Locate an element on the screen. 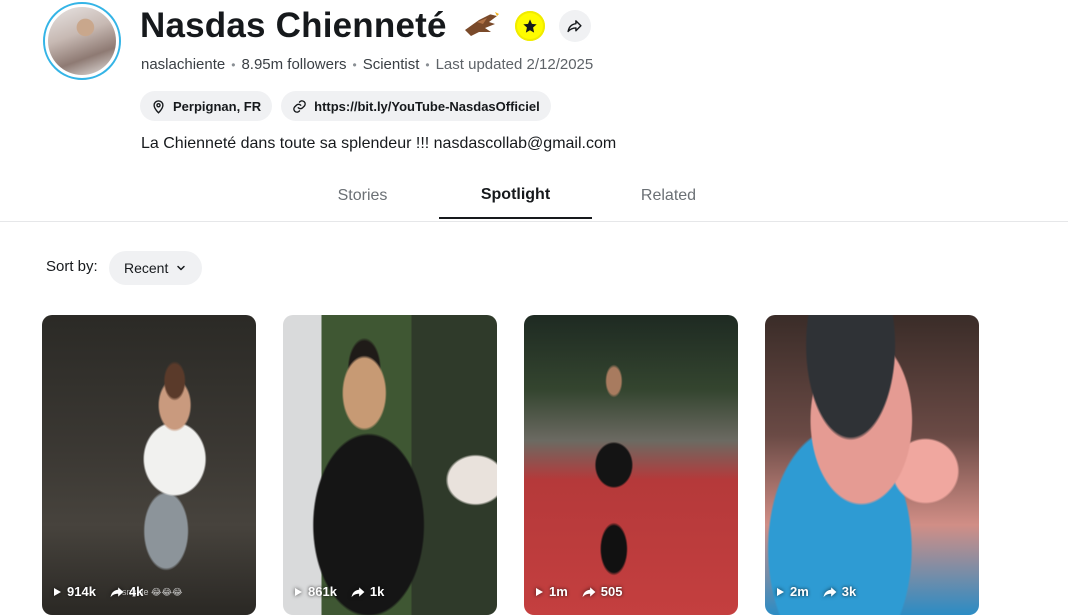 The image size is (1068, 615). spotlight-video-card: 861k 1k is located at coordinates (390, 465).